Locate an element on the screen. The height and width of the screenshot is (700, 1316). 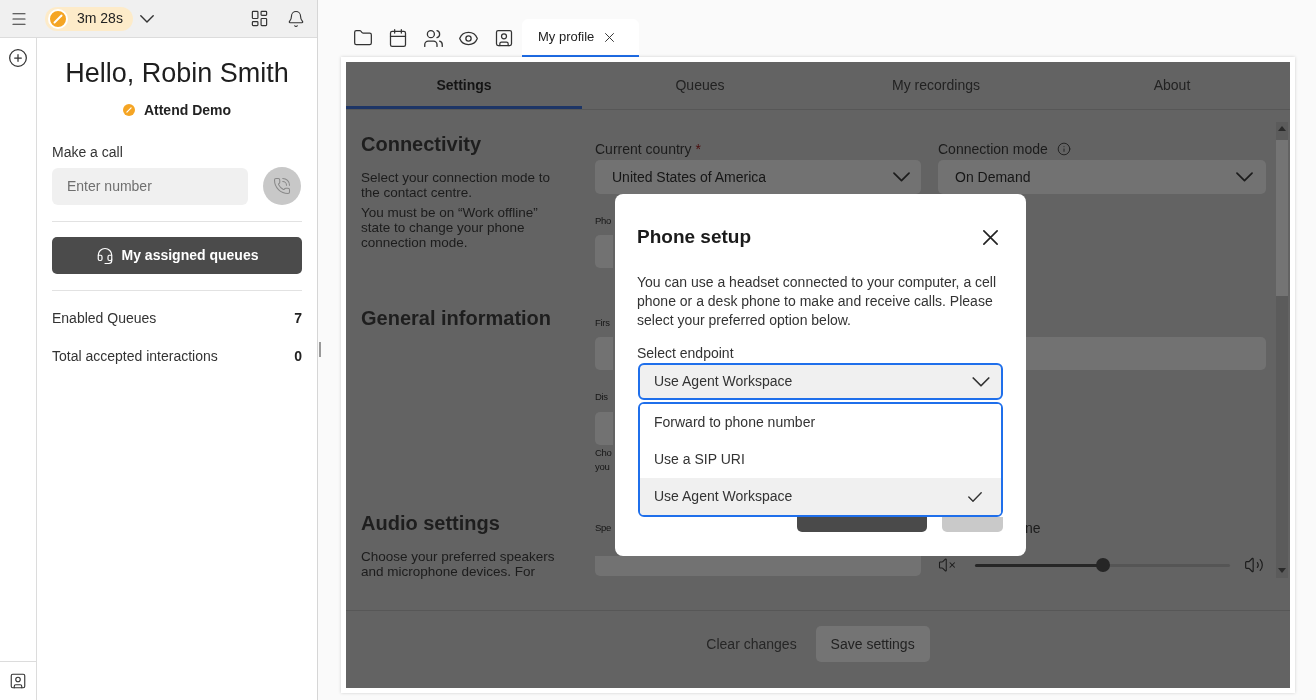
field-label: Connection mode is located at coordinates (993, 149).